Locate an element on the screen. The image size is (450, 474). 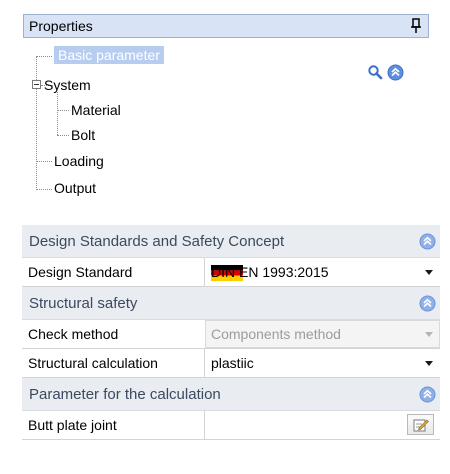
edit-icon is located at coordinates (421, 425).